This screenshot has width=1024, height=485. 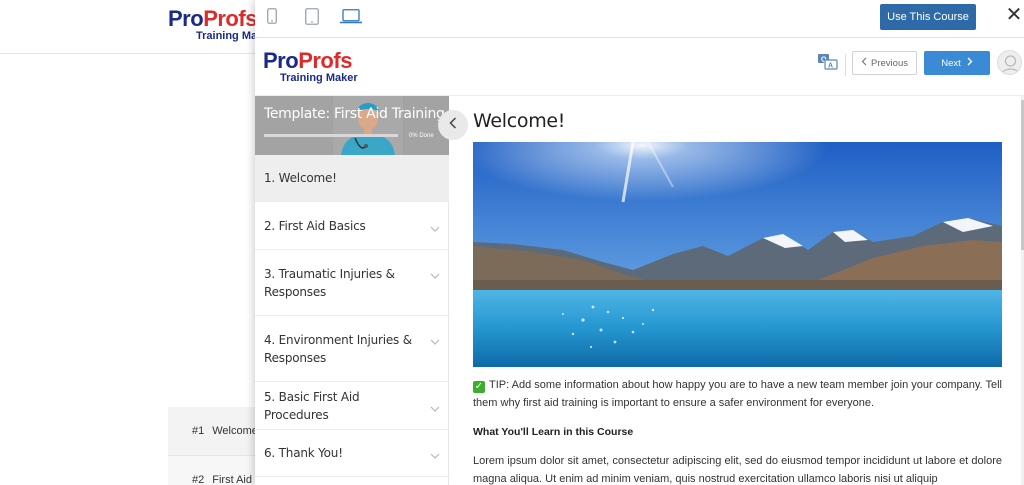 What do you see at coordinates (319, 78) in the screenshot?
I see `logo-subtitle: Training Maker` at bounding box center [319, 78].